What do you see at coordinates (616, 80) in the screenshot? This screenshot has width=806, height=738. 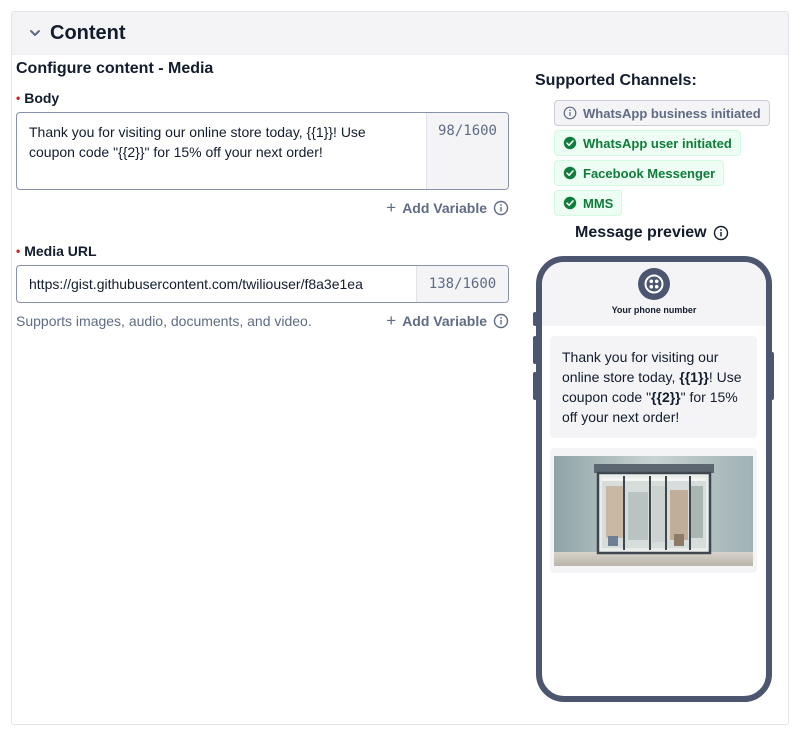 I see `supported-channels-title: Supported Channels:` at bounding box center [616, 80].